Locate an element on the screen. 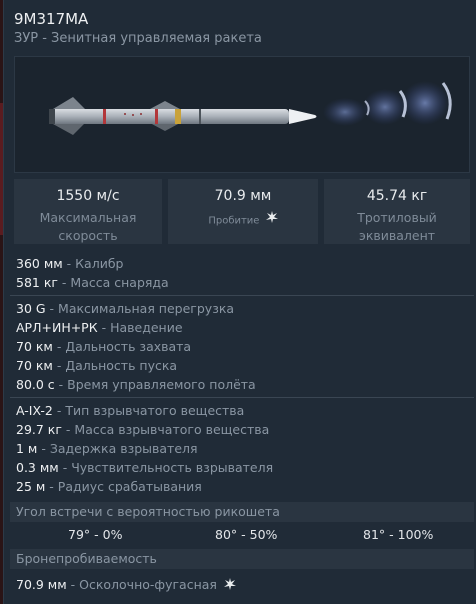 Image resolution: width=476 pixels, height=604 pixels. stat-row-overload: 30 G - Максимальная перегрузка is located at coordinates (125, 308).